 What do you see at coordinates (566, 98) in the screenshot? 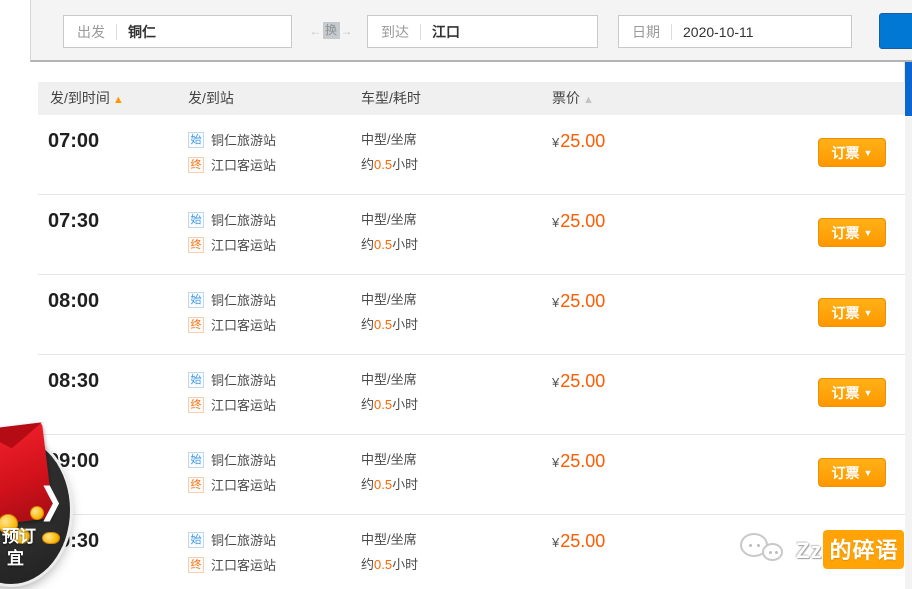
I see `column-header-price-label: 票价` at bounding box center [566, 98].